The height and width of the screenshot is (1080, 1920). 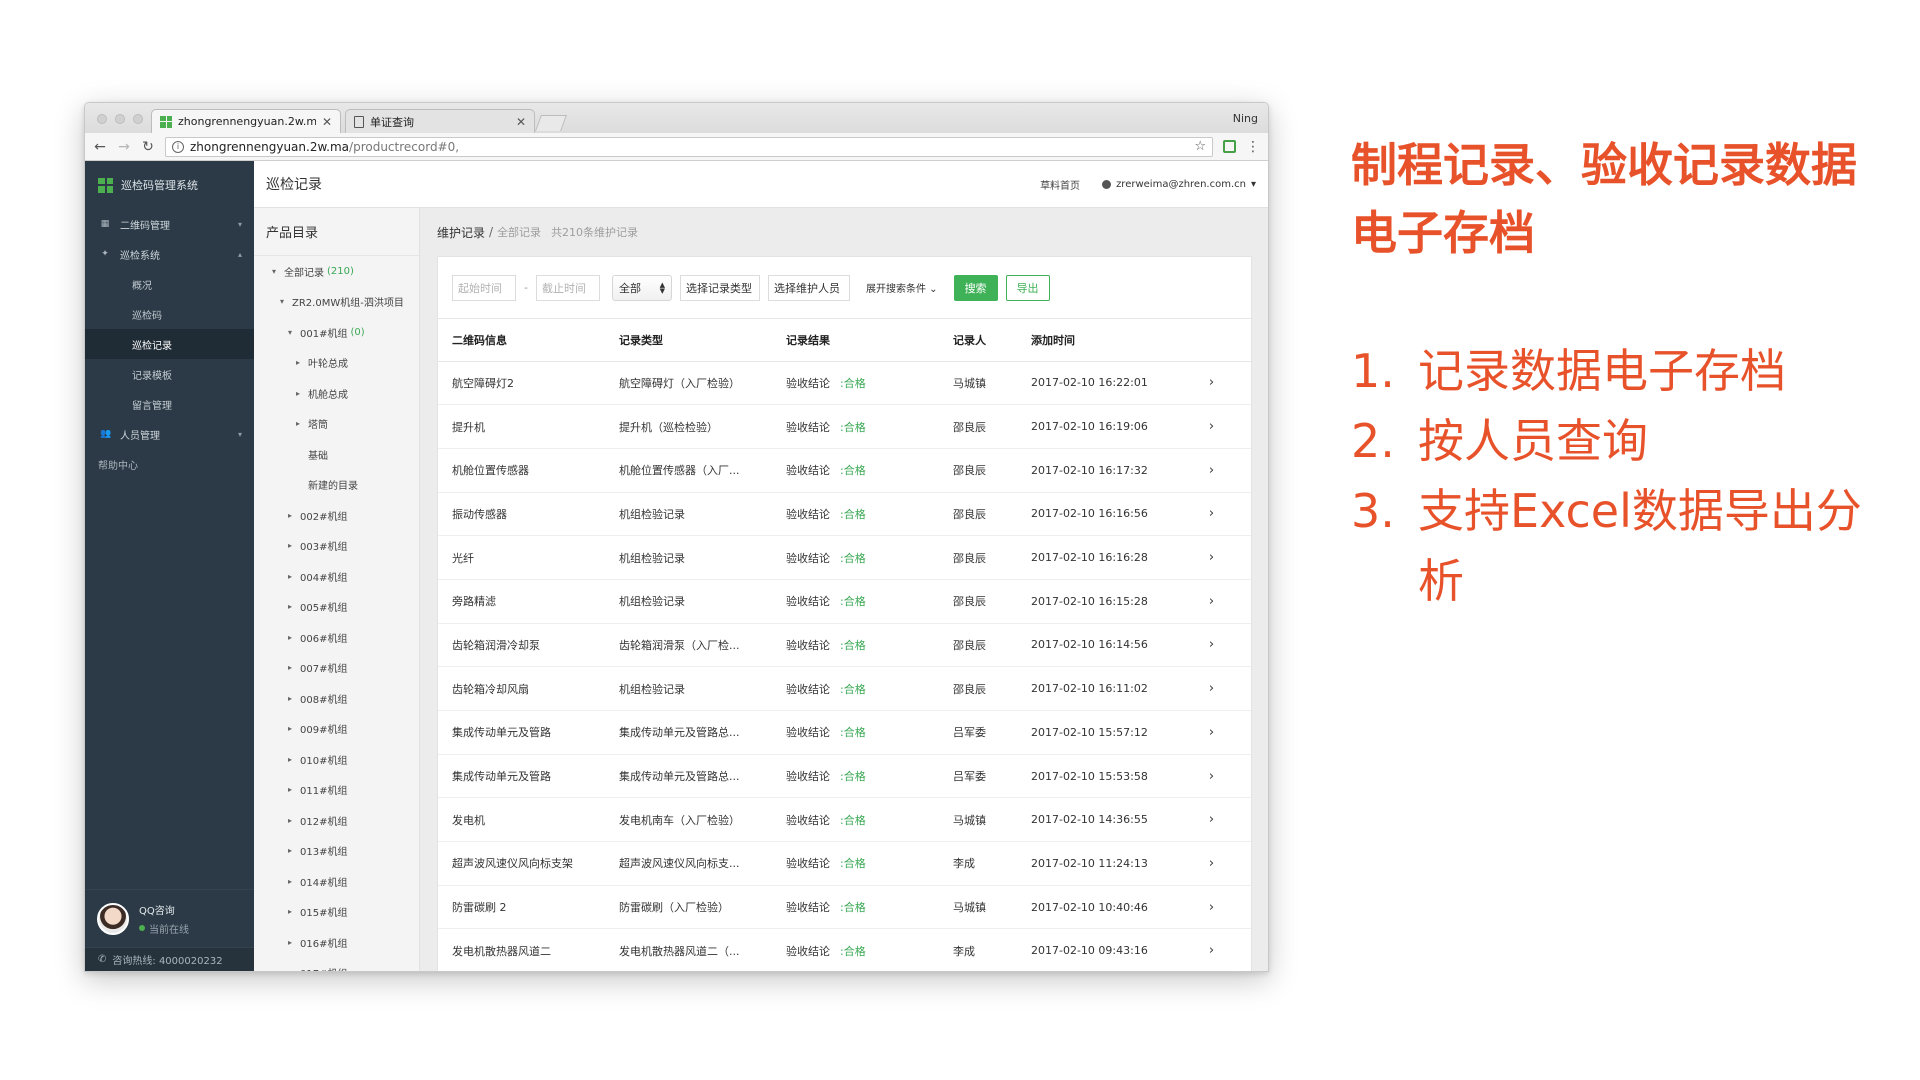 What do you see at coordinates (484, 287) in the screenshot?
I see `start-time-input: 起始时间` at bounding box center [484, 287].